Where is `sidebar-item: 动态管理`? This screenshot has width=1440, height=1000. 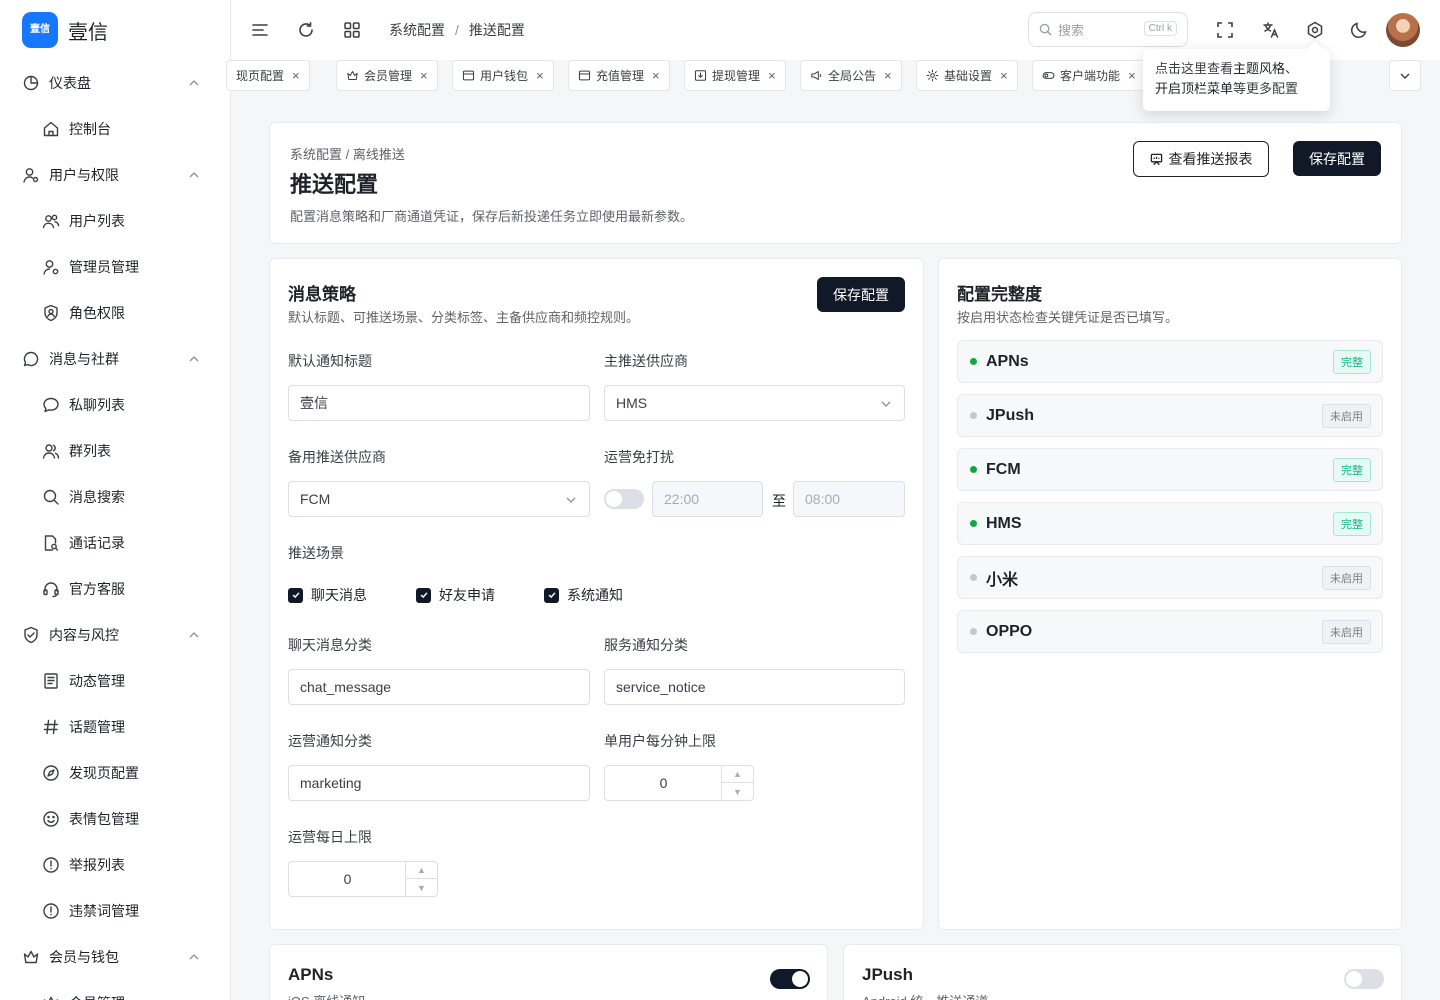 sidebar-item: 动态管理 is located at coordinates (115, 681).